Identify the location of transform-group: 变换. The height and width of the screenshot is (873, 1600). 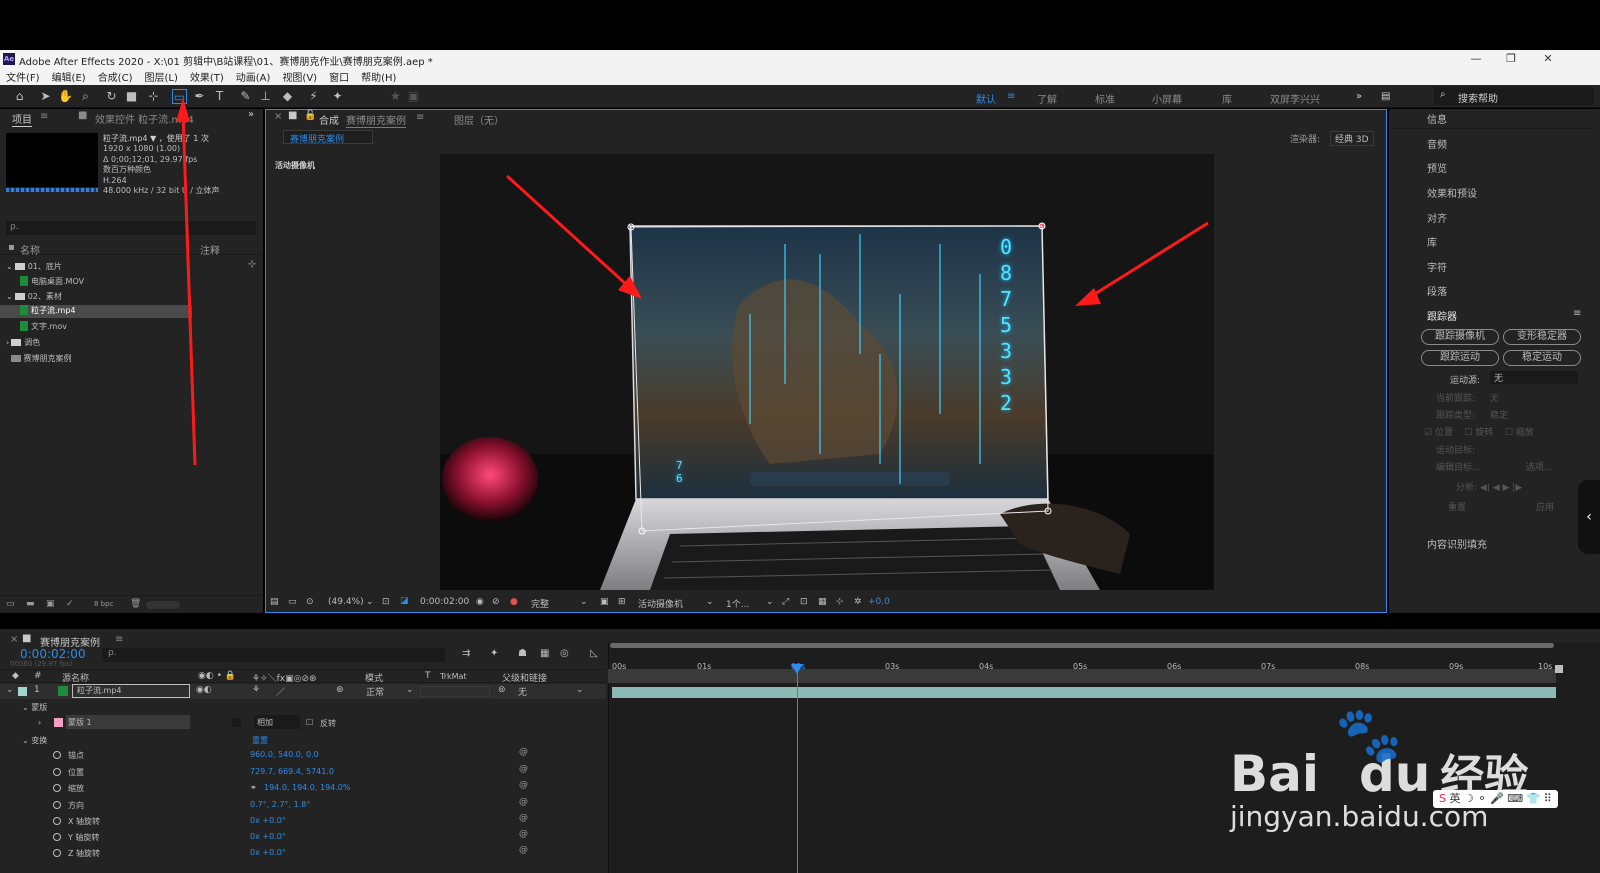
(39, 740).